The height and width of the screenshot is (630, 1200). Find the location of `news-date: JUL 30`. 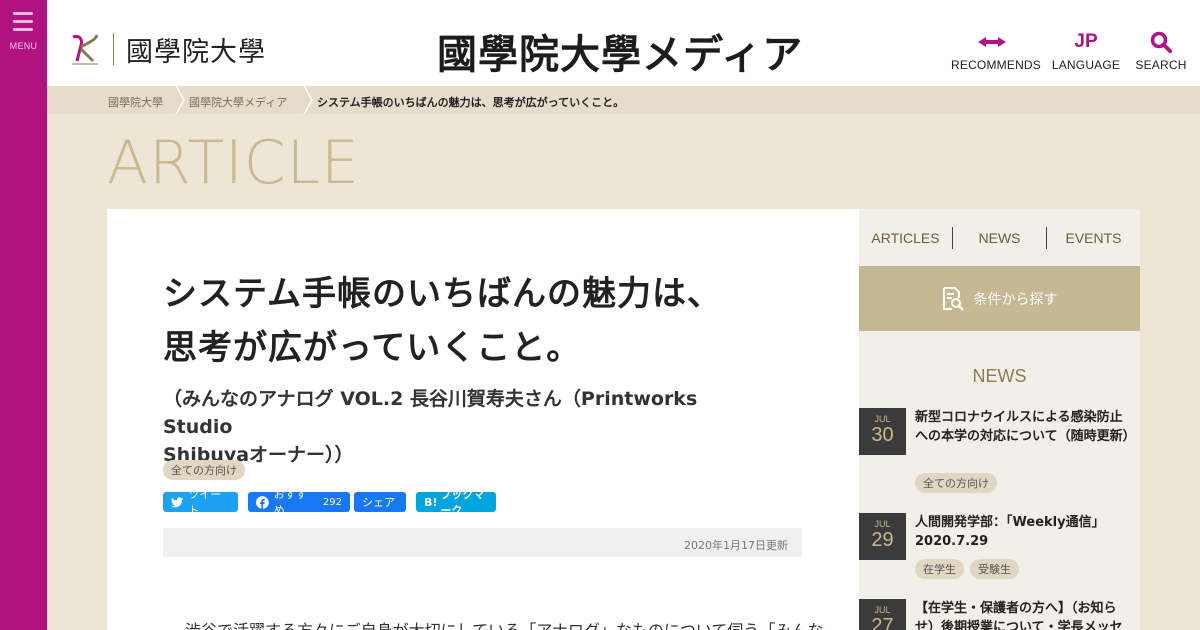

news-date: JUL 30 is located at coordinates (882, 431).